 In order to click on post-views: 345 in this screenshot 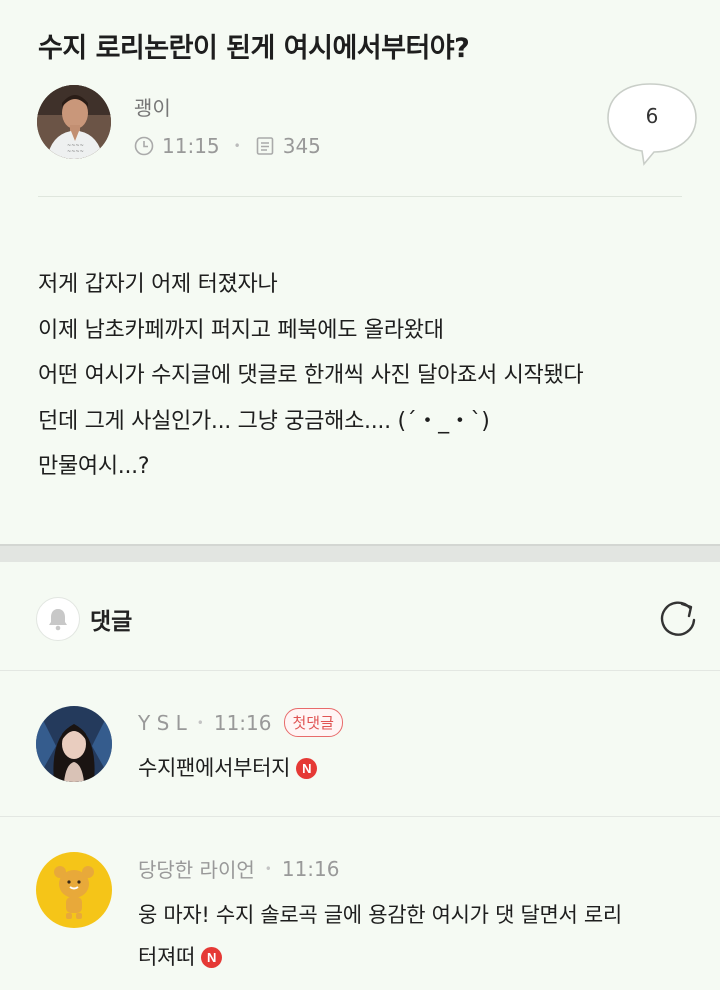, I will do `click(301, 146)`.